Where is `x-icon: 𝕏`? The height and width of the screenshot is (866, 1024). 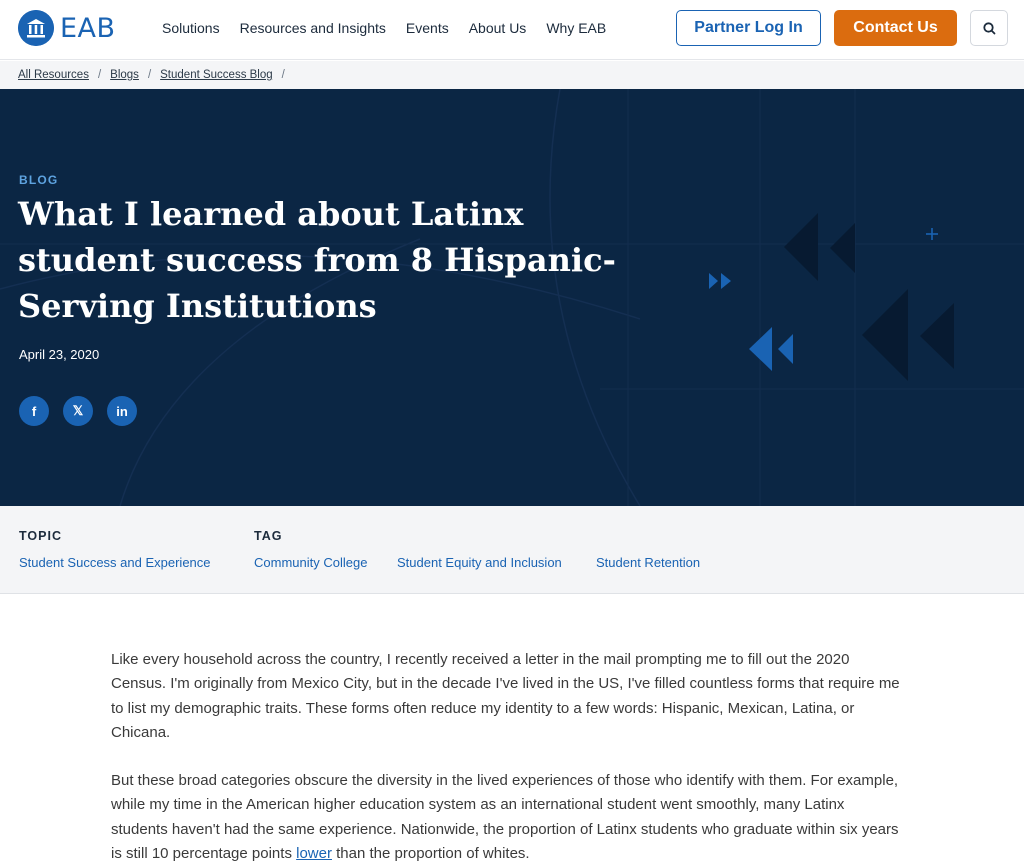
x-icon: 𝕏 is located at coordinates (78, 410).